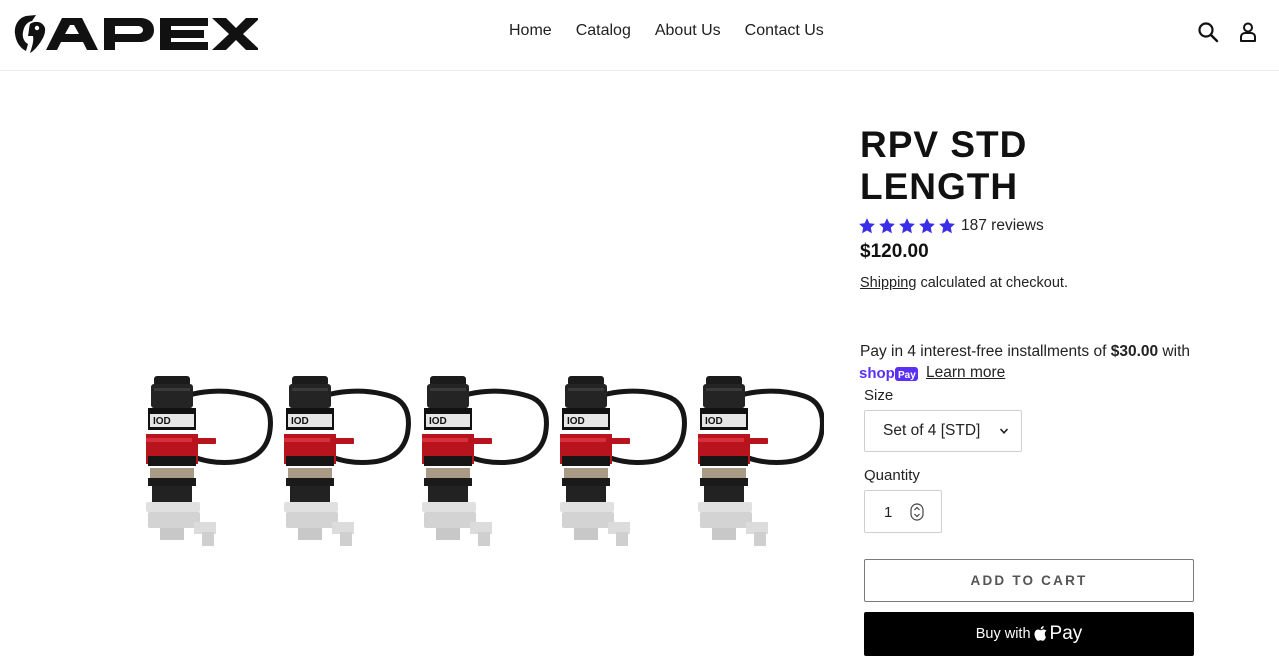 The height and width of the screenshot is (656, 1279). Describe the element at coordinates (1002, 225) in the screenshot. I see `review-count: 187 reviews` at that location.